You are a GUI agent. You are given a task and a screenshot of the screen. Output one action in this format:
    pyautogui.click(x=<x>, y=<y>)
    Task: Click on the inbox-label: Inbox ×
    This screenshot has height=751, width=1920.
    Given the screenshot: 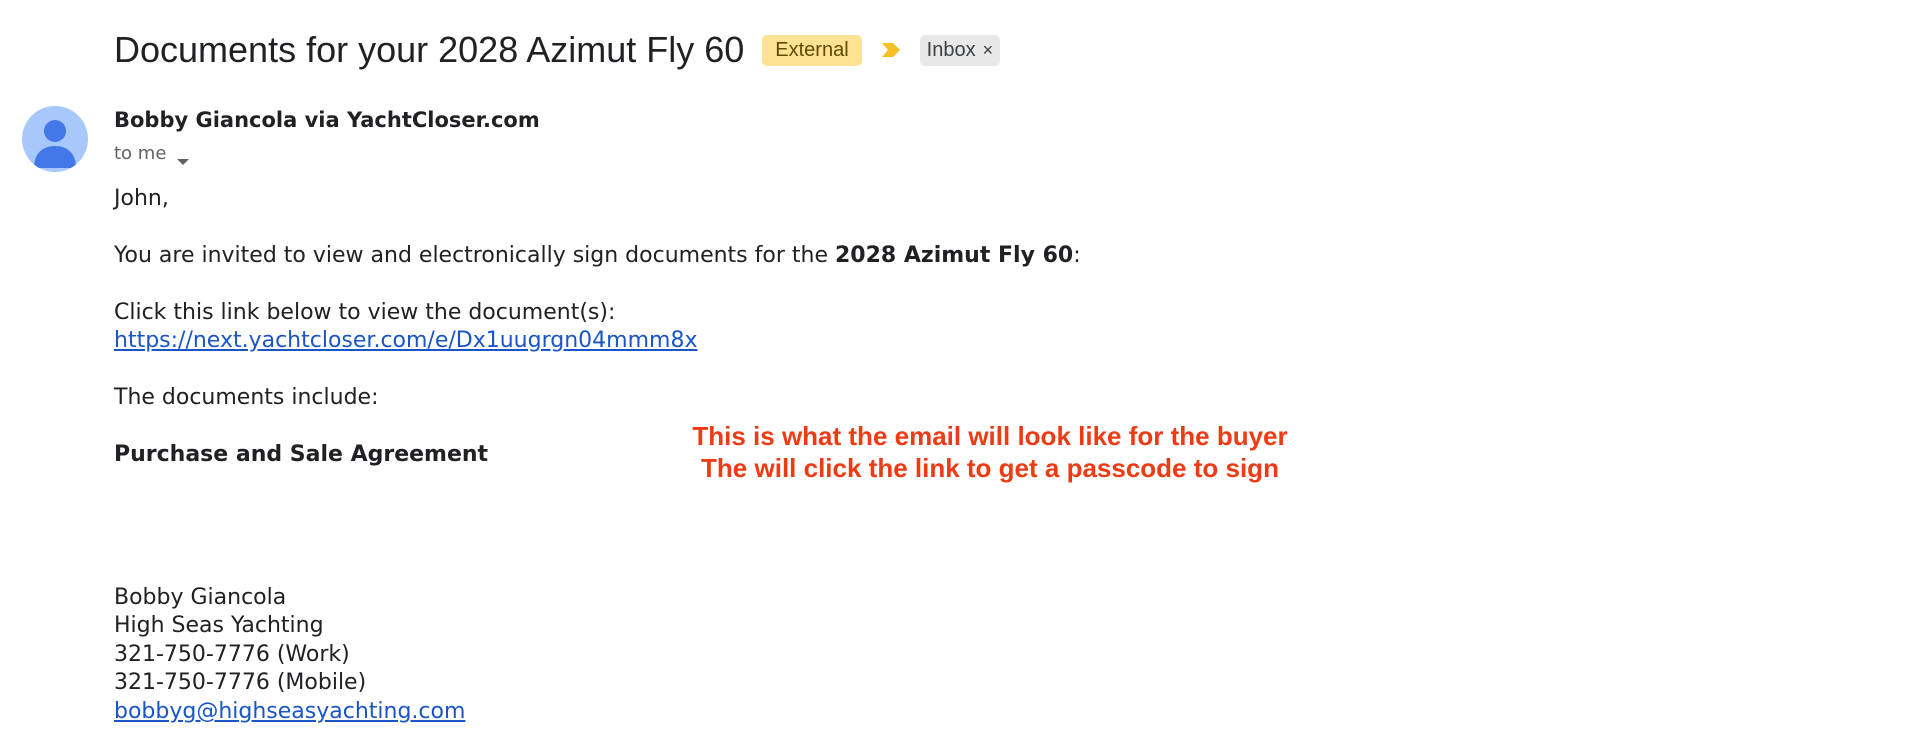 What is the action you would take?
    pyautogui.click(x=960, y=50)
    